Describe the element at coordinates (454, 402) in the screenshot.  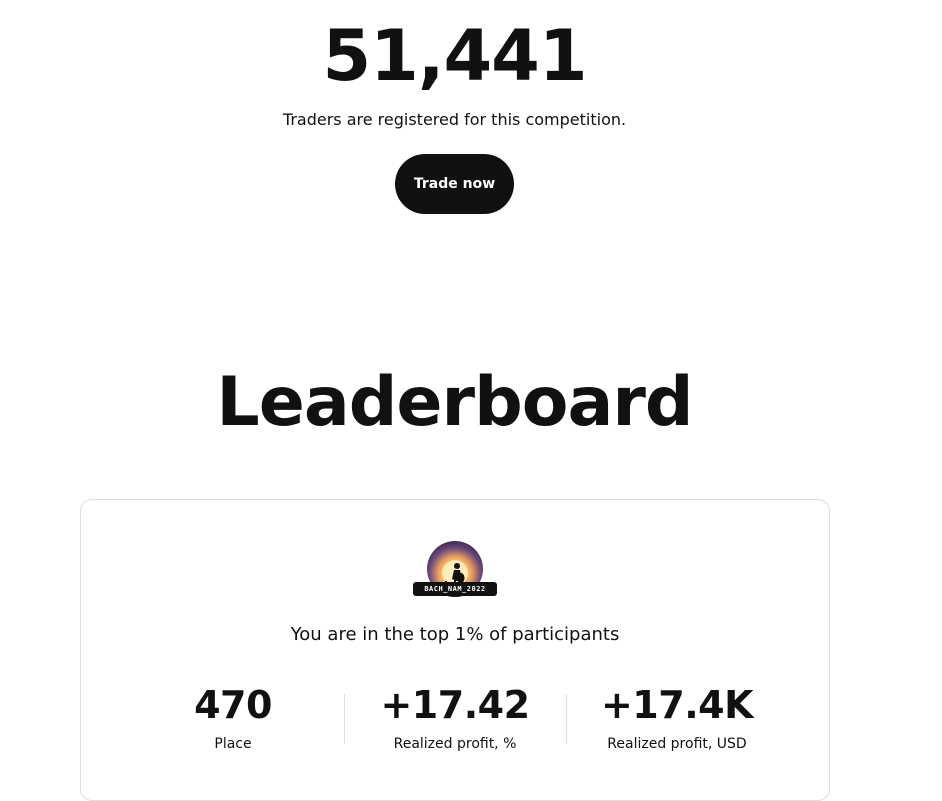
I see `leaderboard-title: Leaderboard` at that location.